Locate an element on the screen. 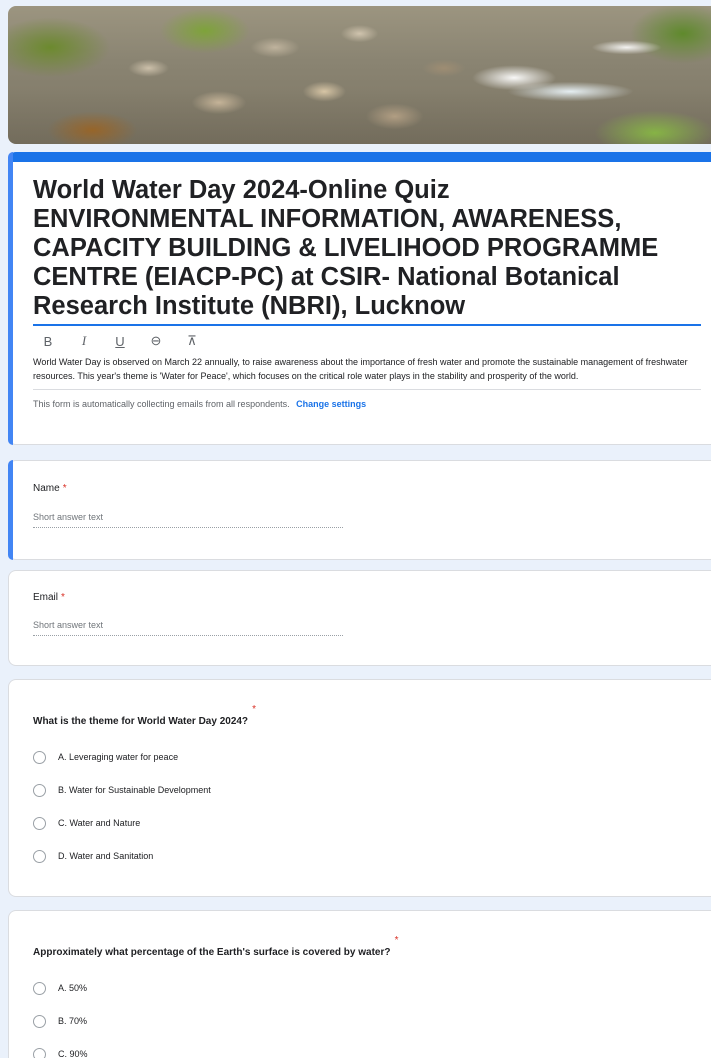  radio-option: B. 70% is located at coordinates (362, 1021).